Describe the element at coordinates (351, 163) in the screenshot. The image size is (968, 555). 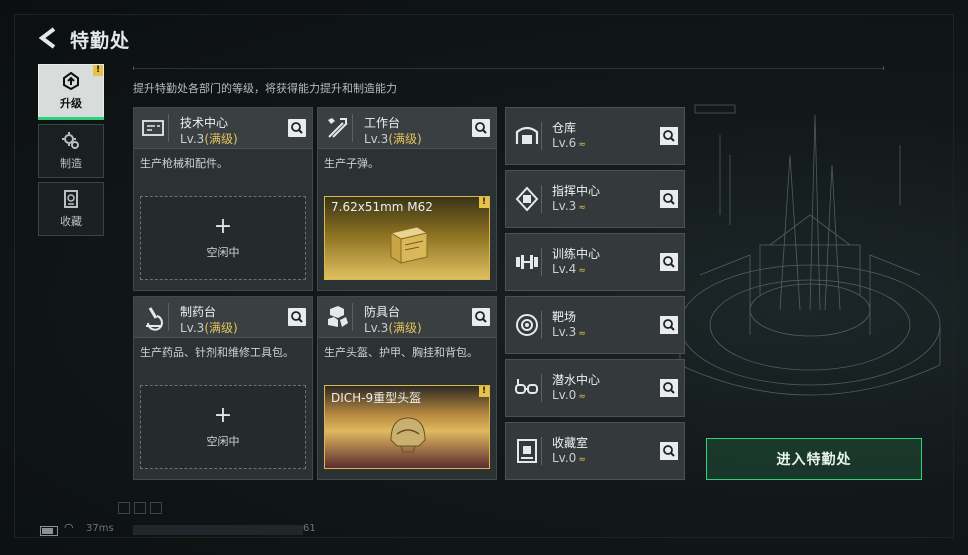
I see `facility-description: 生产子弹。` at that location.